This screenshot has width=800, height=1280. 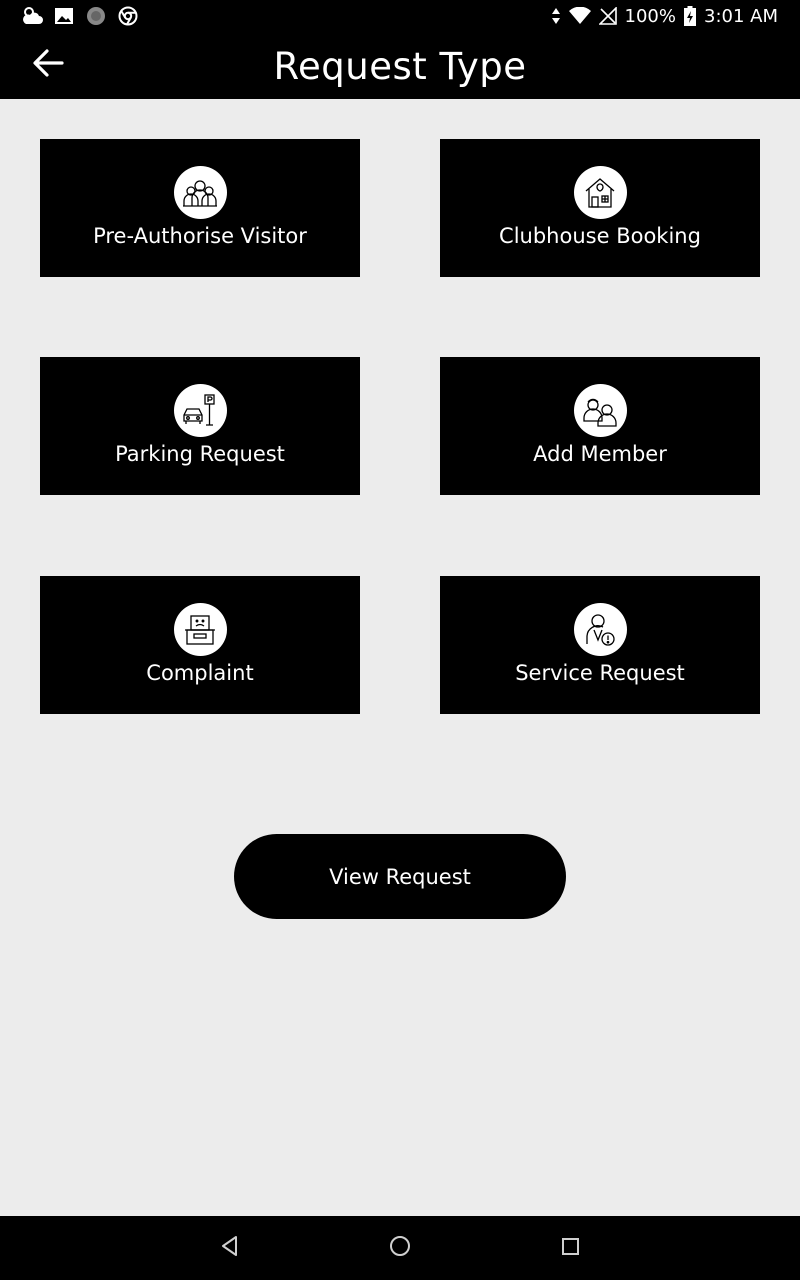 What do you see at coordinates (128, 16) in the screenshot?
I see `chrome-icon` at bounding box center [128, 16].